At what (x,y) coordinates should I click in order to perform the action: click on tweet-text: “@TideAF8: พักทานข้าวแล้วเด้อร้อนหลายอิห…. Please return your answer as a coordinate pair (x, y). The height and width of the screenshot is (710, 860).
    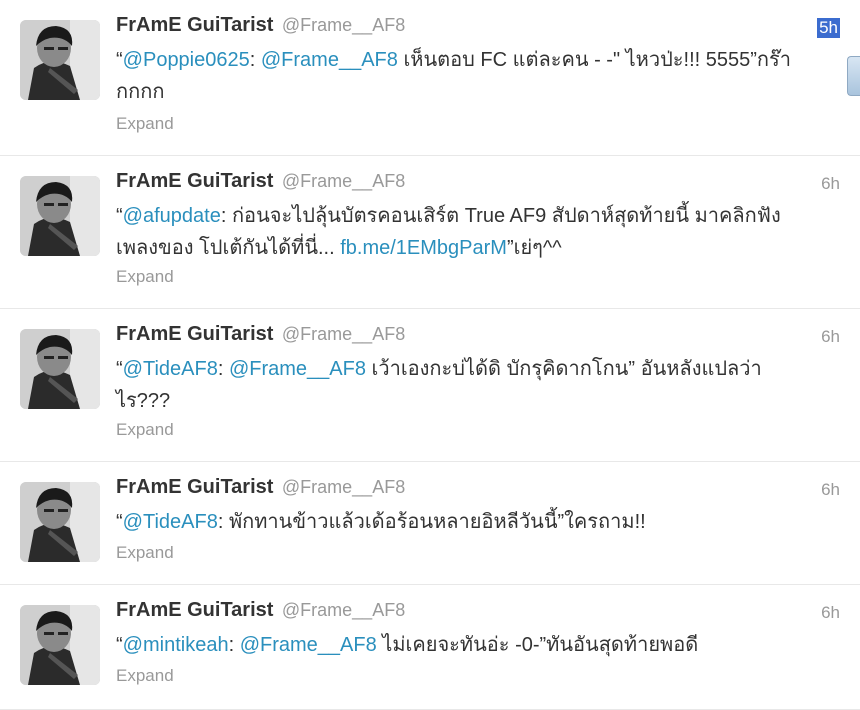
    Looking at the image, I should click on (461, 522).